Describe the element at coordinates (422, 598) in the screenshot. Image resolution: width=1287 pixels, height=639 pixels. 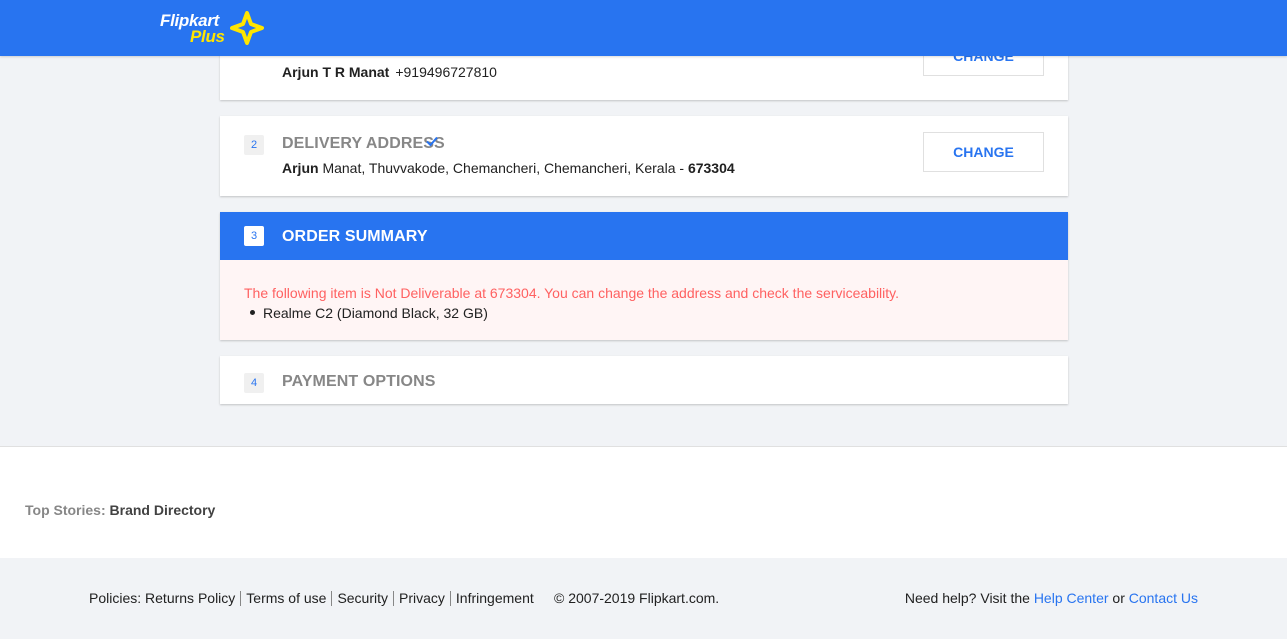
I see `privacy-link: Privacy` at that location.